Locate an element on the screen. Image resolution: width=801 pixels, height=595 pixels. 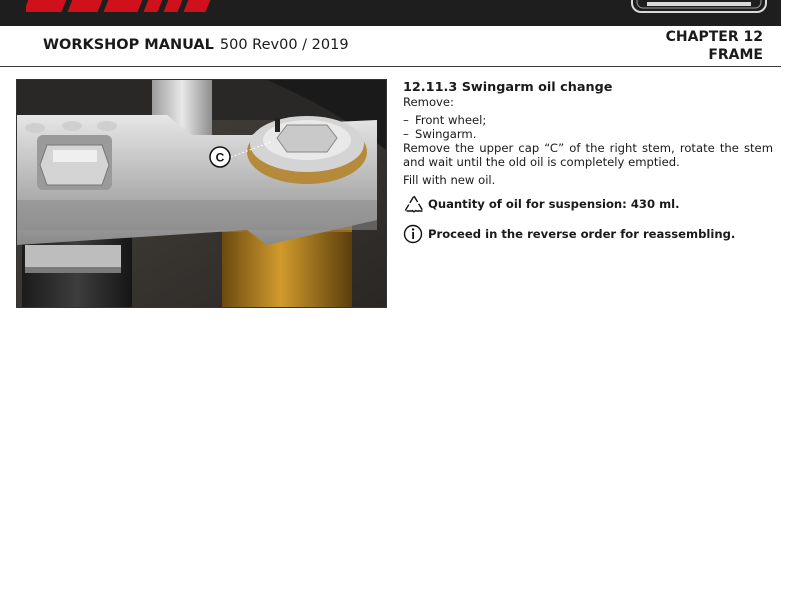
section-title: 12.11.3 Swingarm oil change is located at coordinates (508, 87).